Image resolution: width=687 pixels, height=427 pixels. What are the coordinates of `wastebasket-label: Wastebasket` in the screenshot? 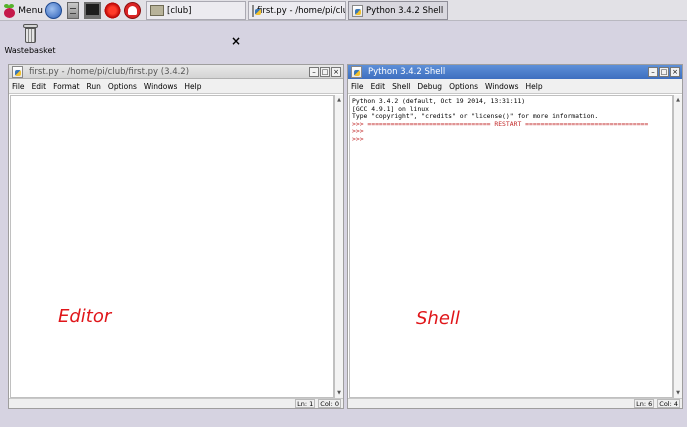 It's located at (30, 50).